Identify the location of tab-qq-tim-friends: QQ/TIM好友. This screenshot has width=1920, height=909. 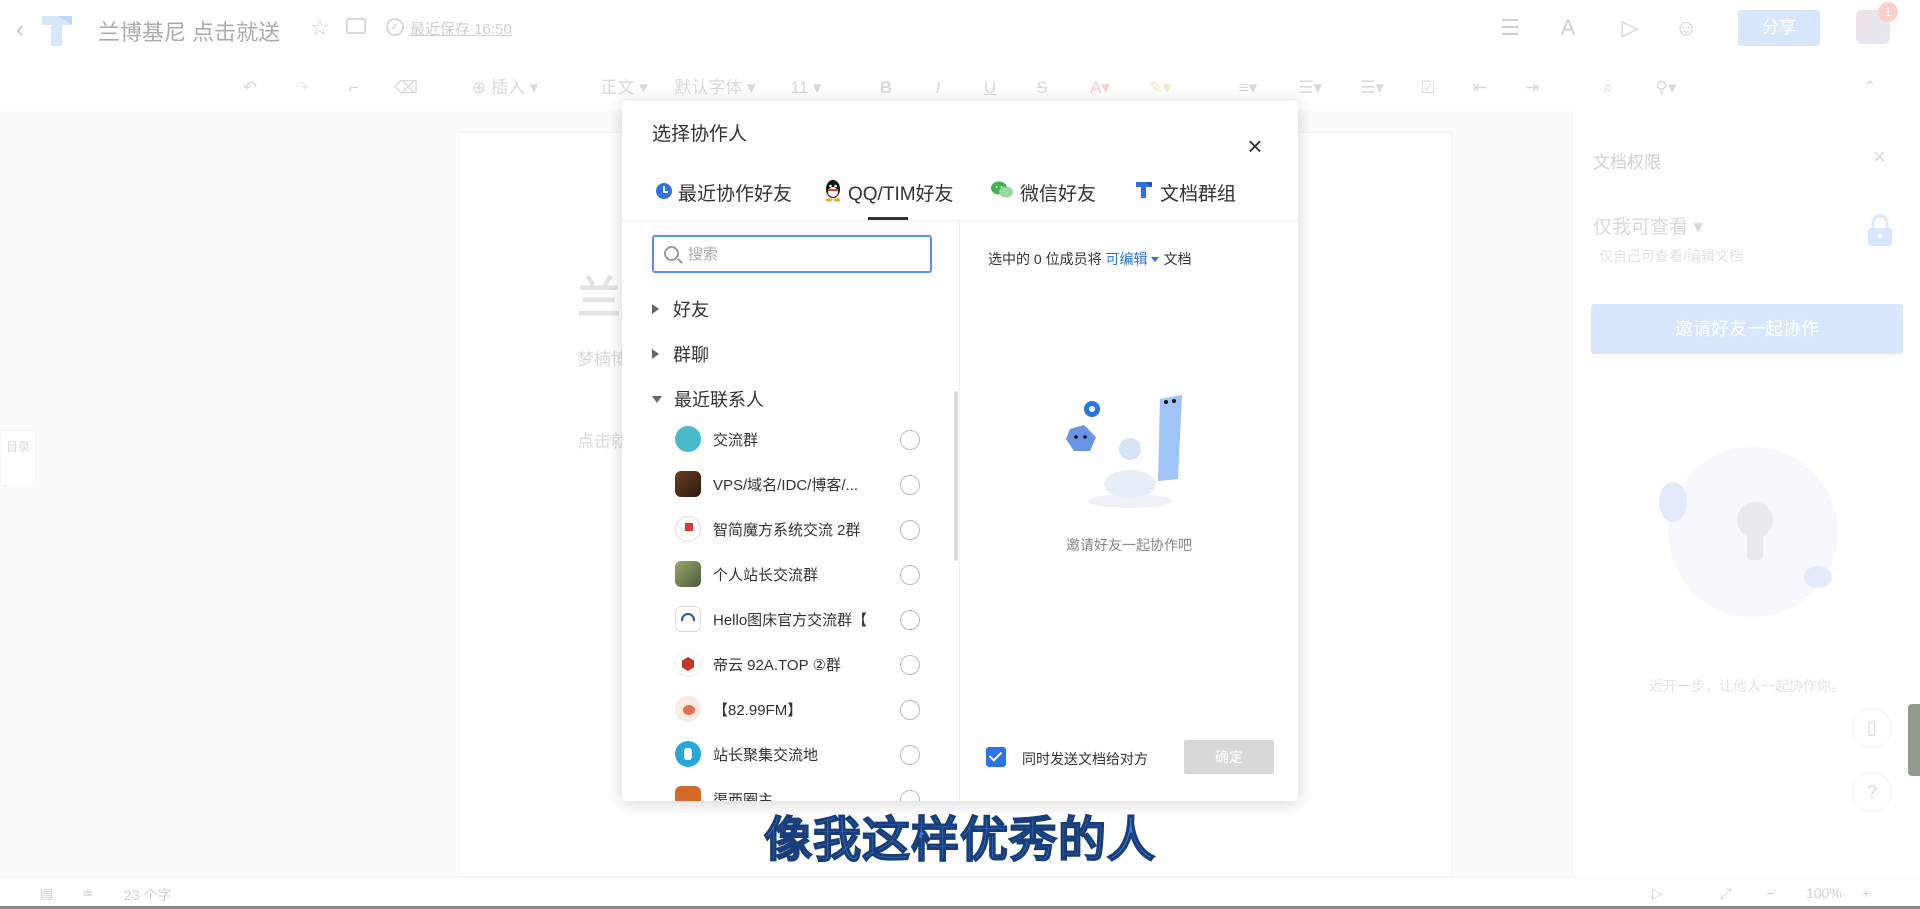
(889, 199).